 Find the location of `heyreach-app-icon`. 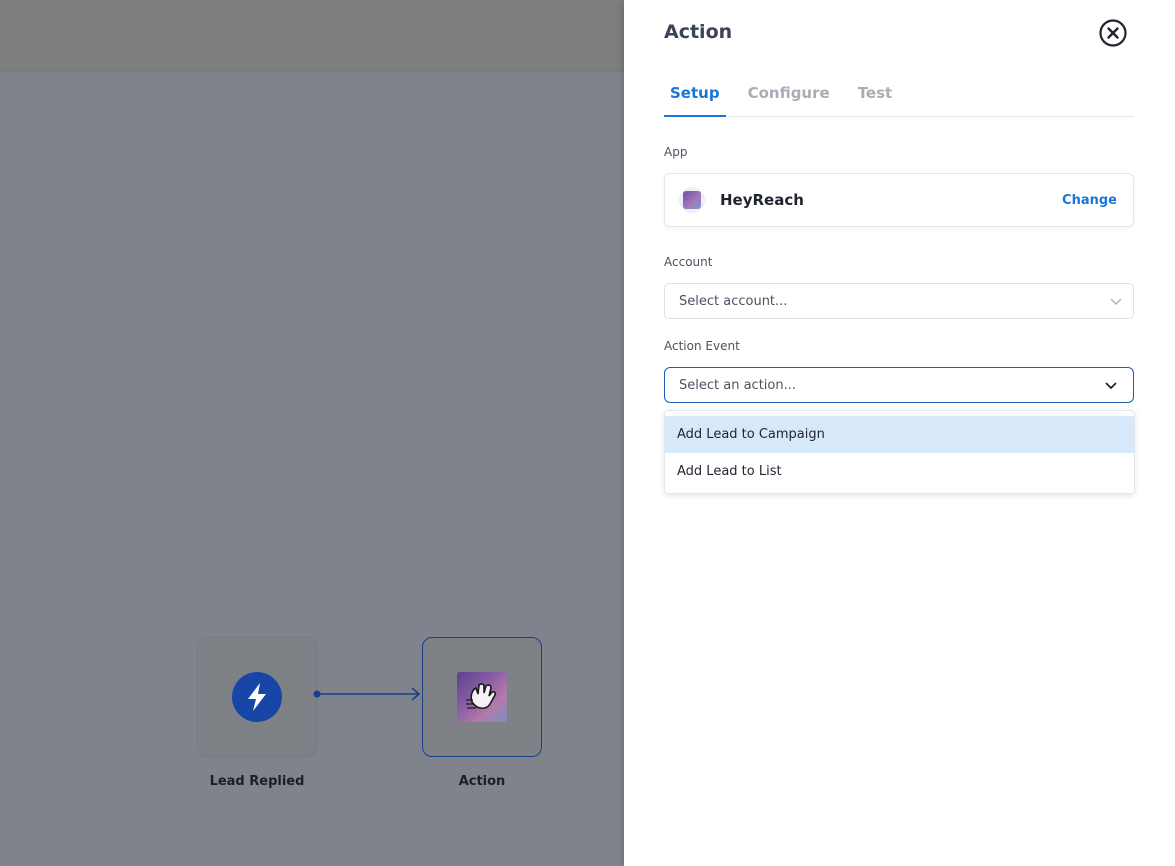

heyreach-app-icon is located at coordinates (692, 200).